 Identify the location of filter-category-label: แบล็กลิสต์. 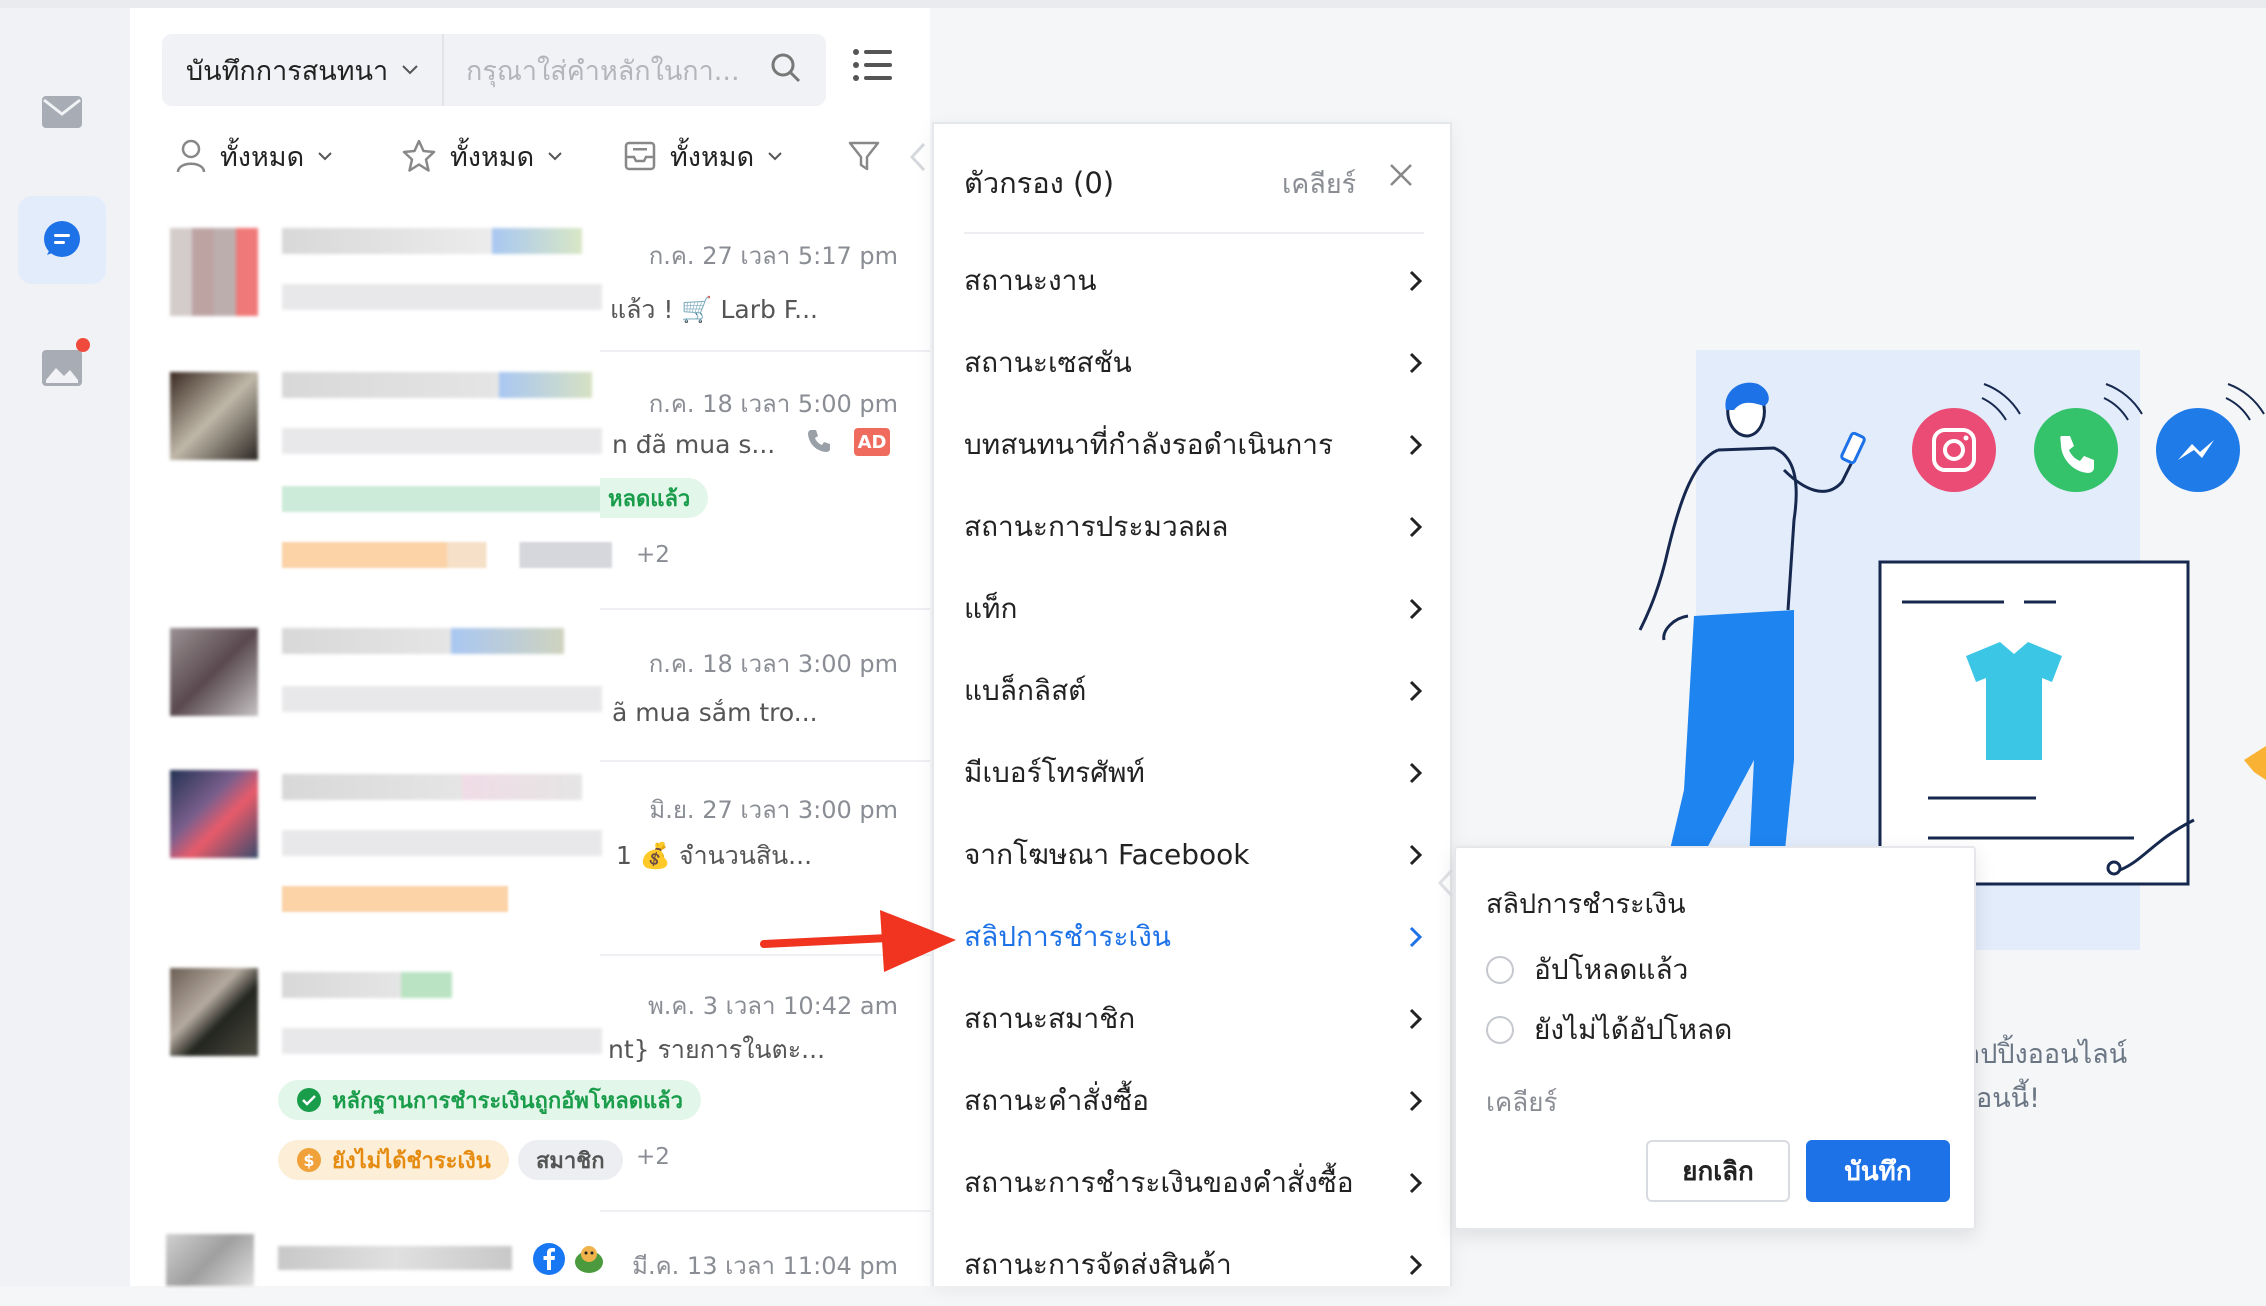
(1025, 690).